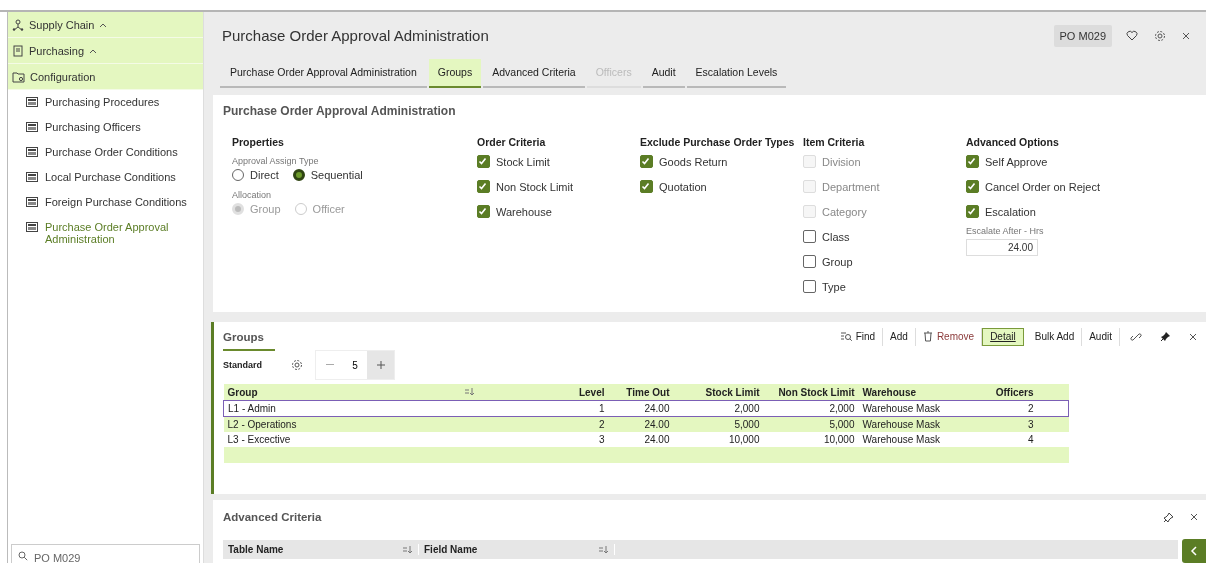 Image resolution: width=1206 pixels, height=563 pixels. I want to click on table-cell: 2,000, so click(718, 408).